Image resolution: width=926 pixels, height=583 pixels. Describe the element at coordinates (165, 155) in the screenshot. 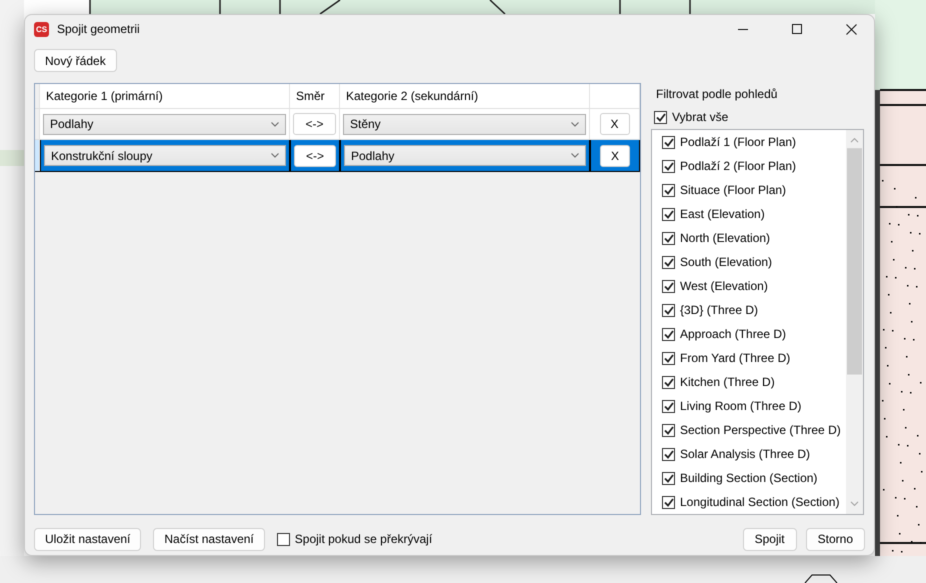

I see `category-dropdown: Konstrukční sloupy` at that location.